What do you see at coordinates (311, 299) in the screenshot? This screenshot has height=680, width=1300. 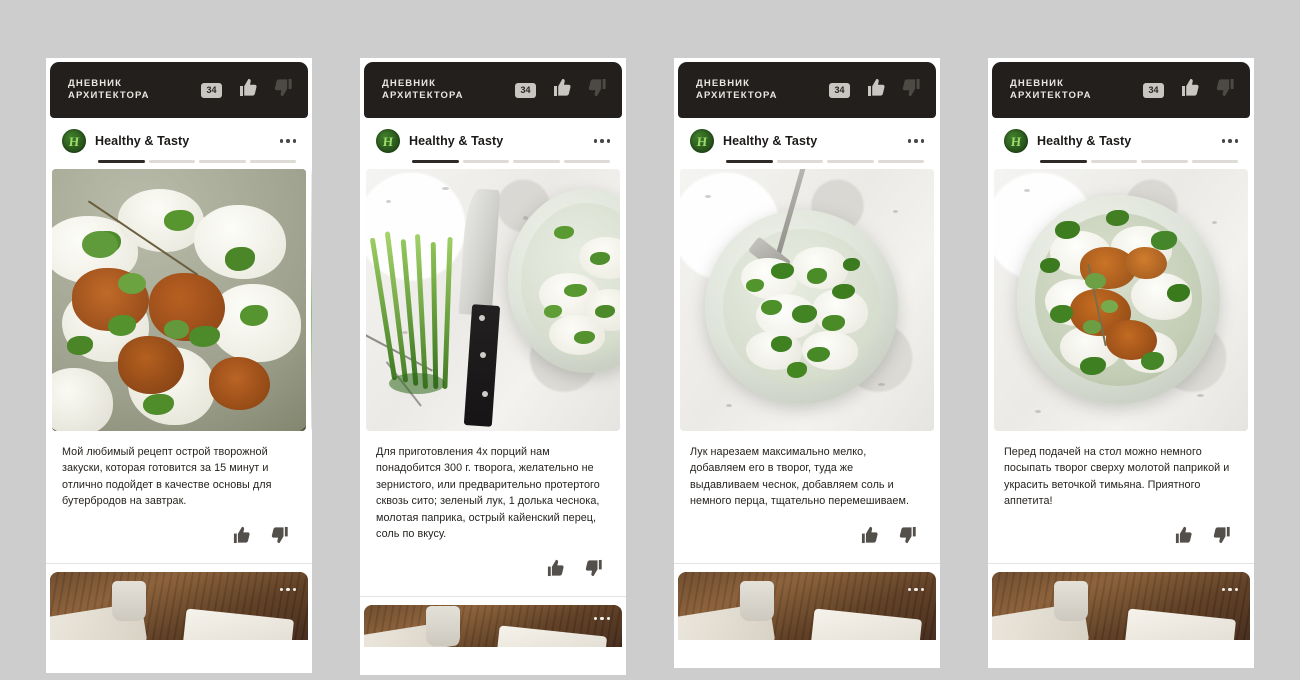 I see `story-photo-next-peek` at bounding box center [311, 299].